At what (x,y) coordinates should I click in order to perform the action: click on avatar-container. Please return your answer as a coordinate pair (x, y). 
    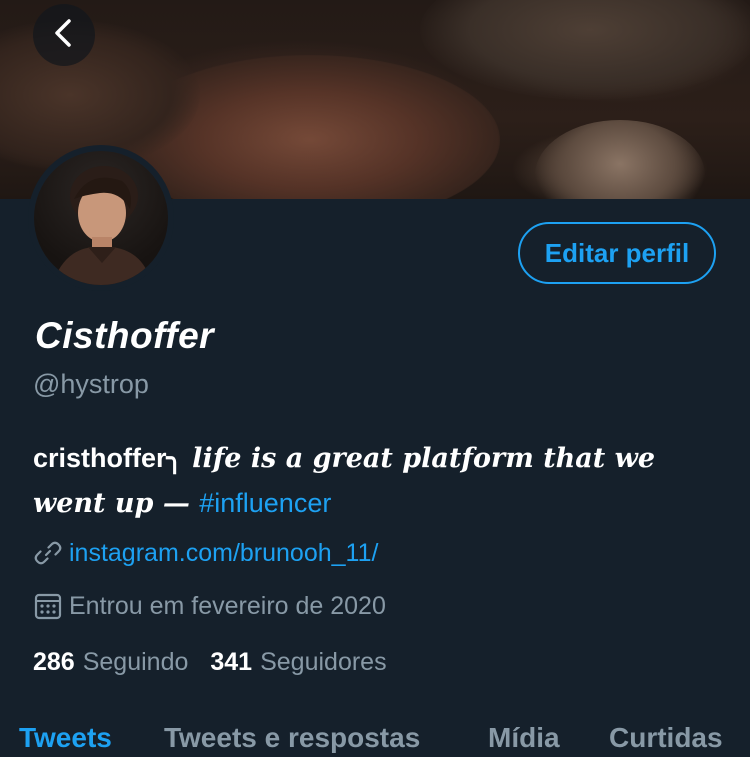
    Looking at the image, I should click on (101, 218).